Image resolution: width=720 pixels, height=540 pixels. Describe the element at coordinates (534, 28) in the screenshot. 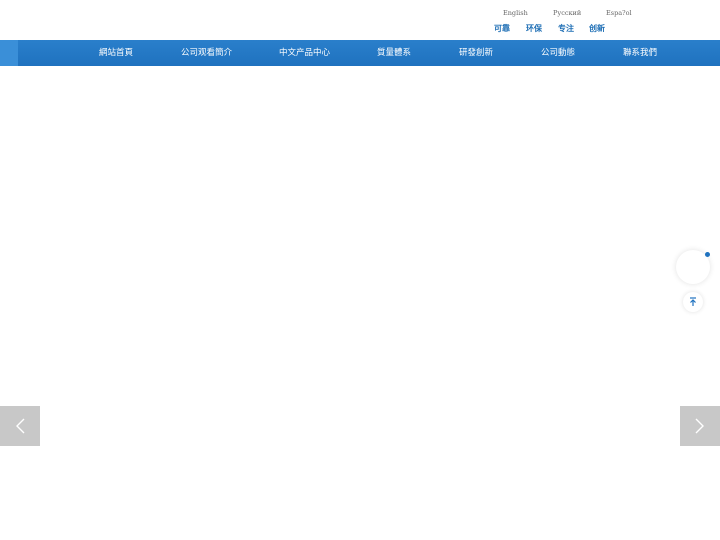

I see `slogan-eco: 环保` at that location.